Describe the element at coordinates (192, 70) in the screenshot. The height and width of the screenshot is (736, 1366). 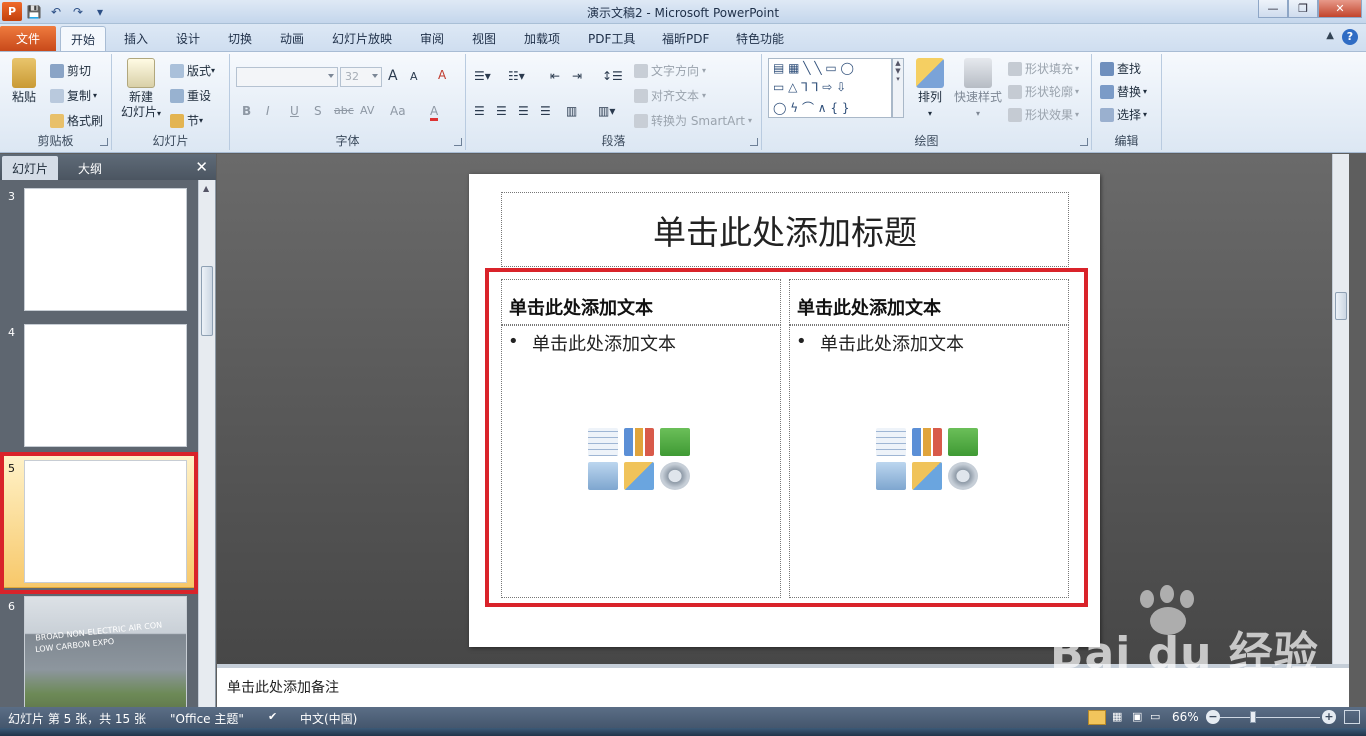
I see `layout-button: 版式 ▾` at that location.